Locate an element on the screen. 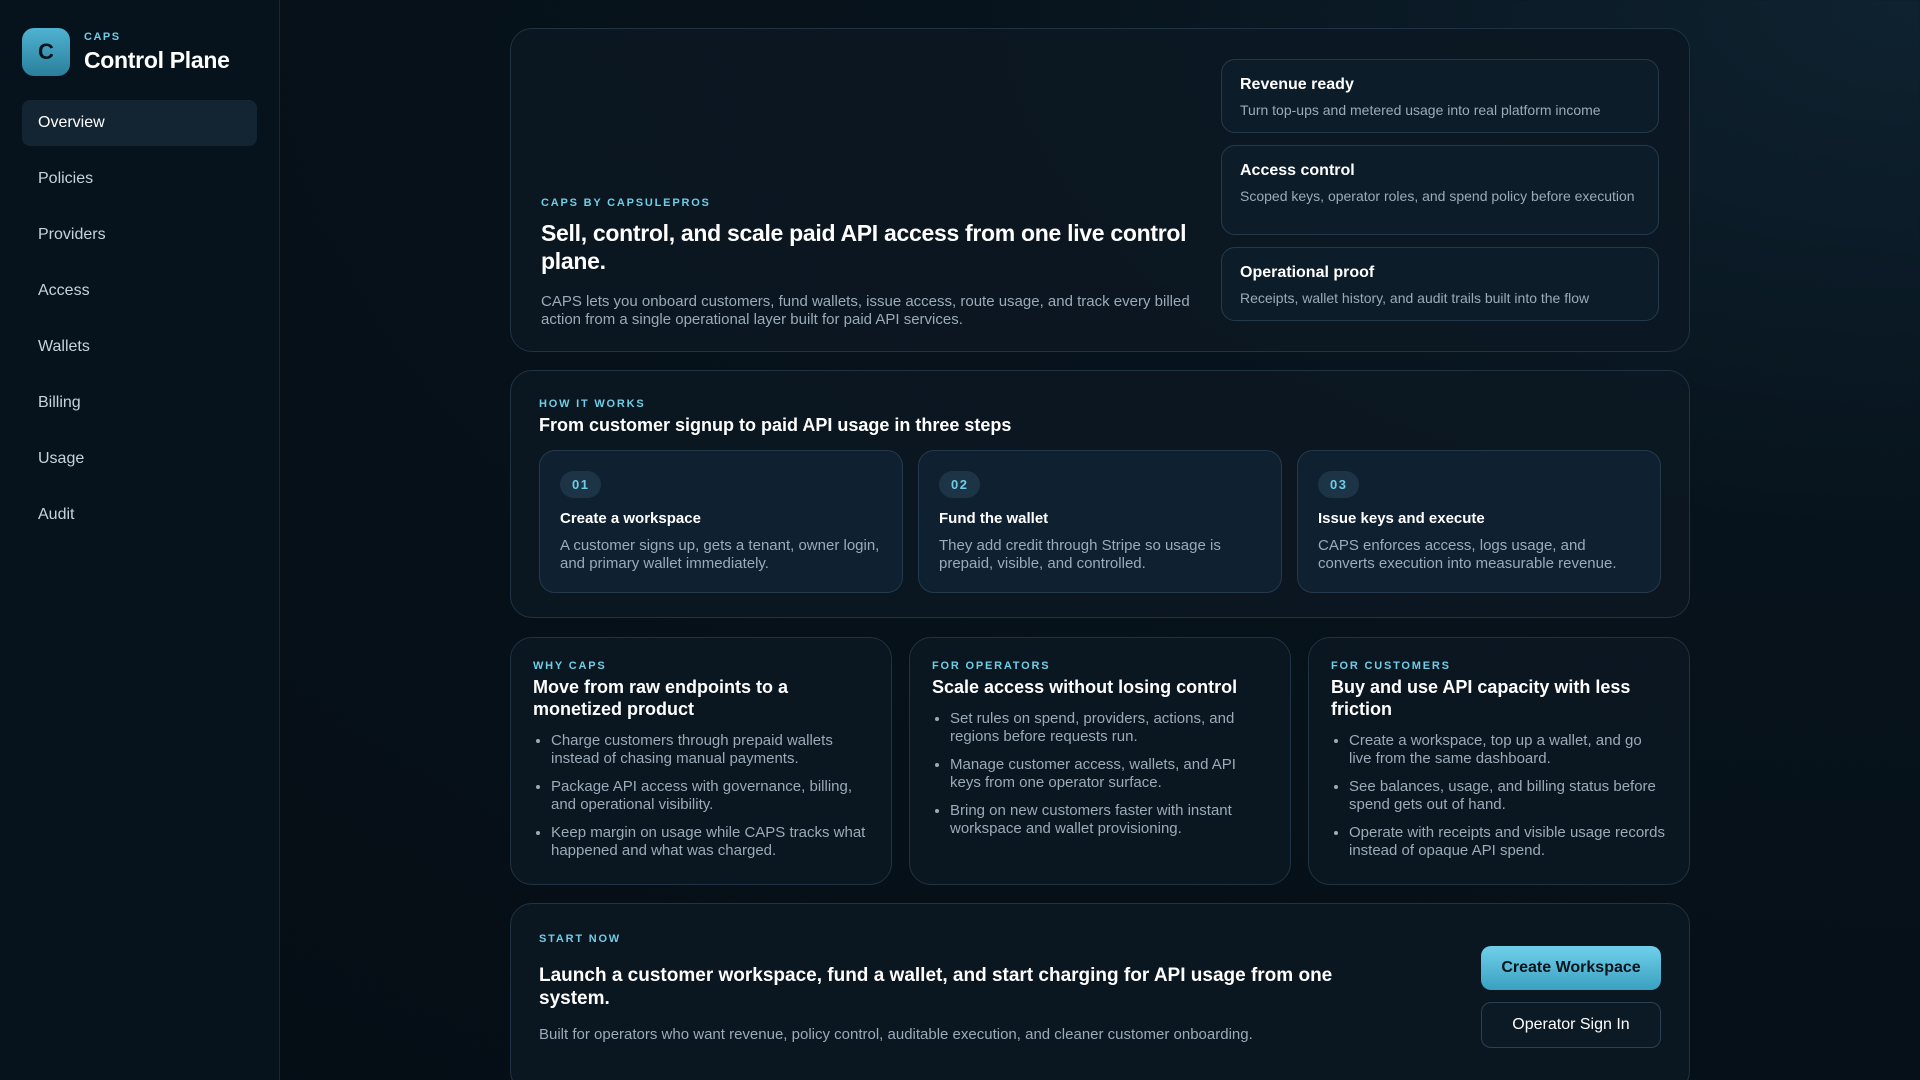 The width and height of the screenshot is (1920, 1080). sidebar-item-billing: Billing is located at coordinates (139, 403).